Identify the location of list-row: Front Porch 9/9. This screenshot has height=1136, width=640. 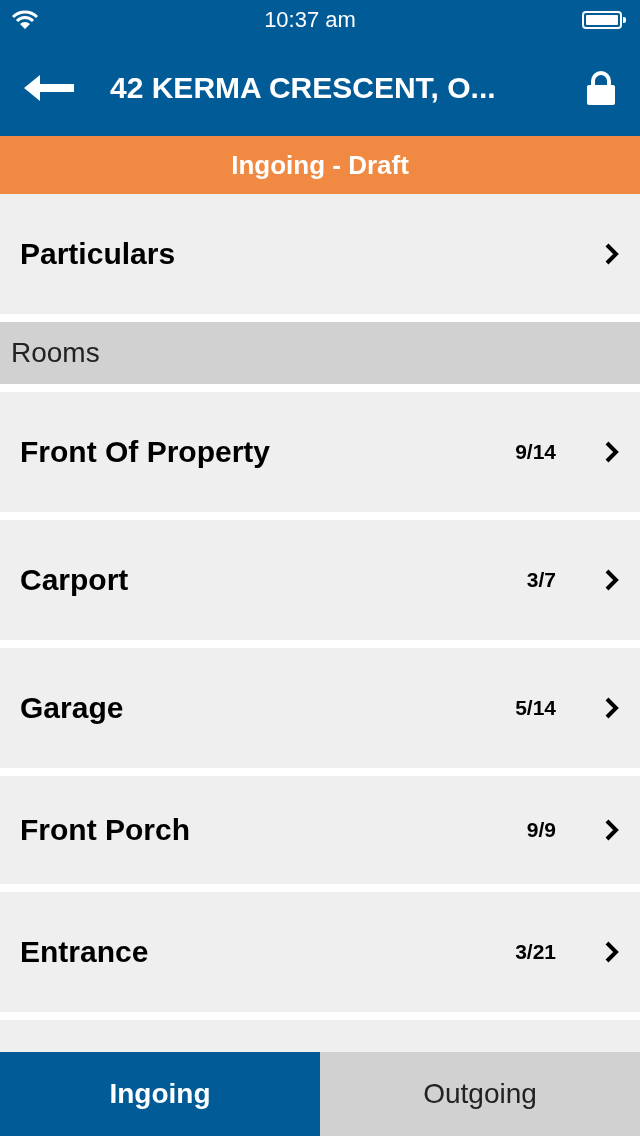
(320, 830).